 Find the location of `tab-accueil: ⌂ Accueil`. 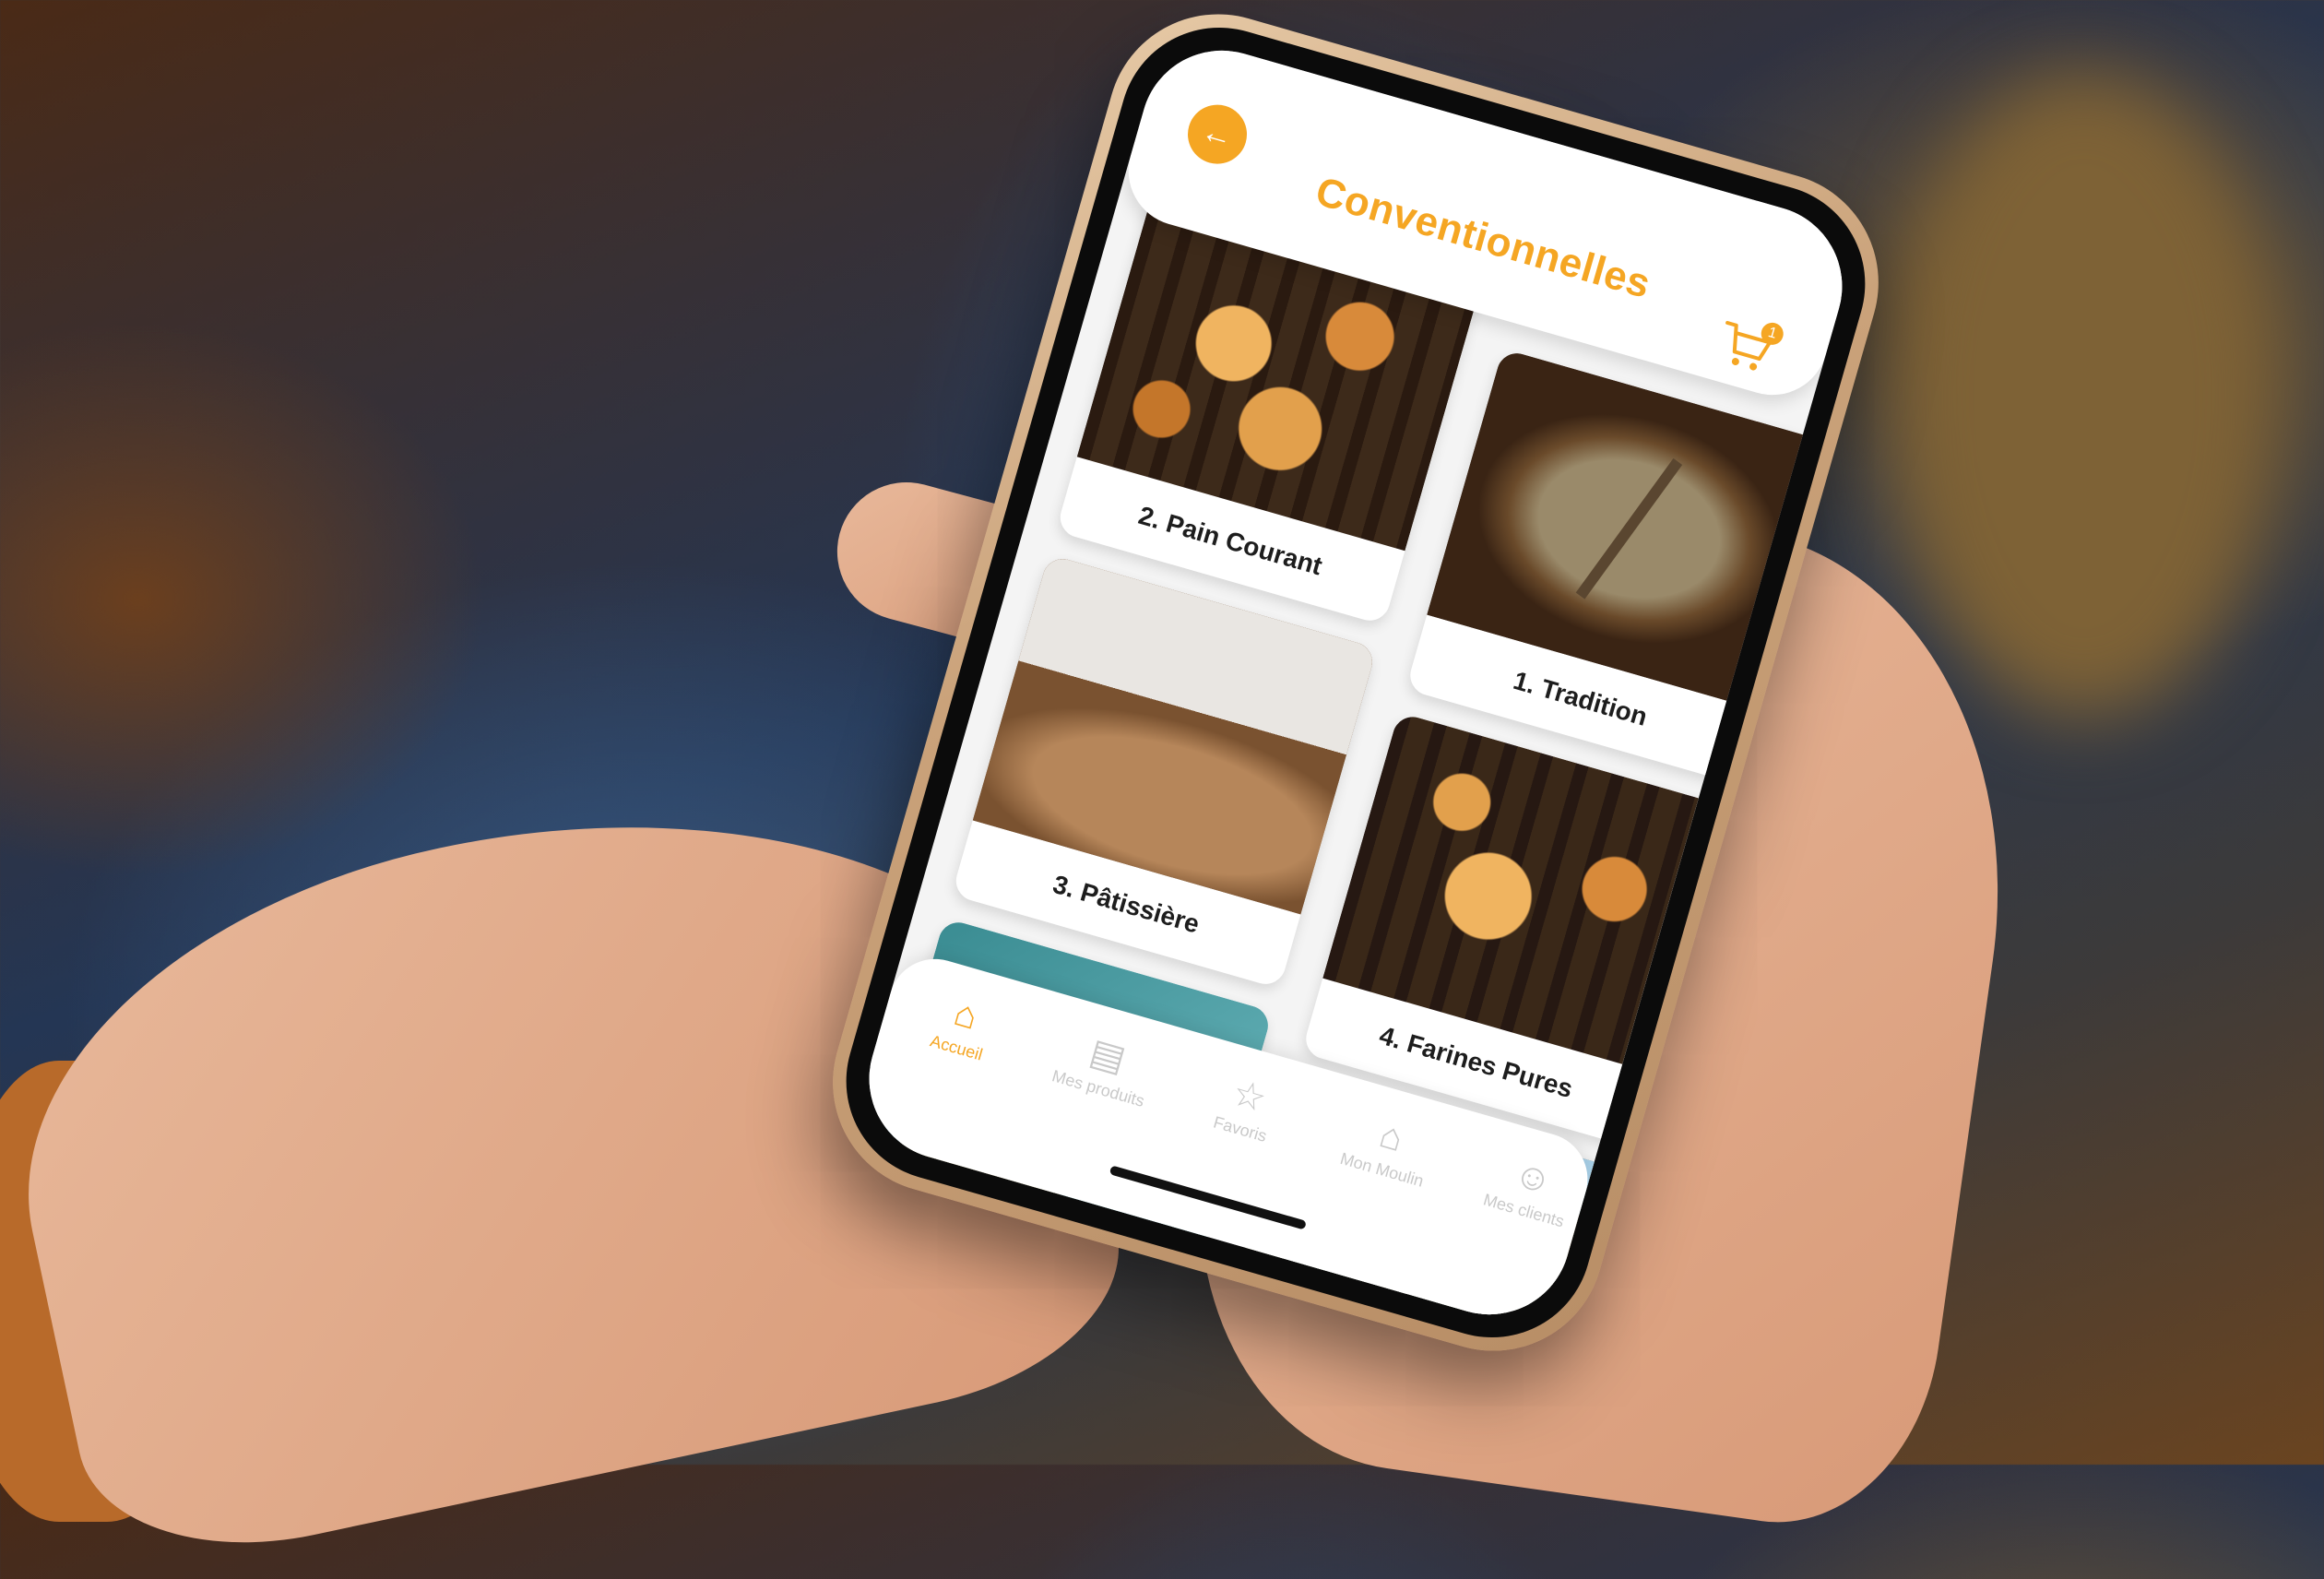

tab-accueil: ⌂ Accueil is located at coordinates (962, 1026).